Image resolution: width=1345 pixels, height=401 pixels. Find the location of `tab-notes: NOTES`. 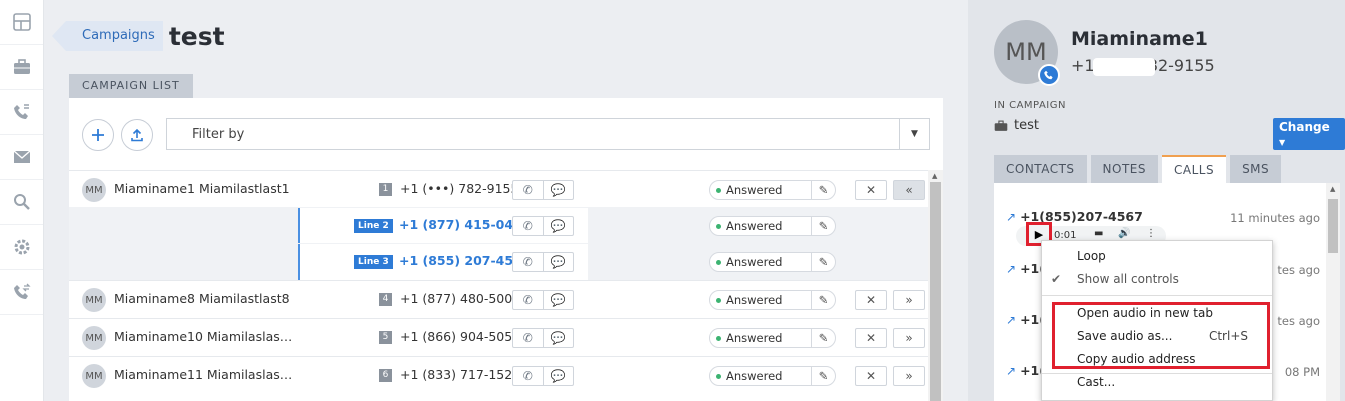

tab-notes: NOTES is located at coordinates (1124, 169).